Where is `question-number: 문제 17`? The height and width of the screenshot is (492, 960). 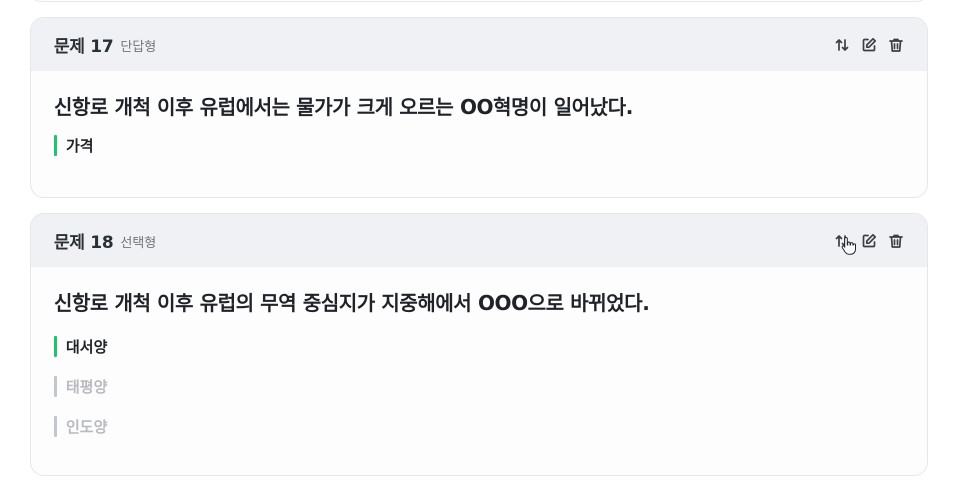 question-number: 문제 17 is located at coordinates (84, 47).